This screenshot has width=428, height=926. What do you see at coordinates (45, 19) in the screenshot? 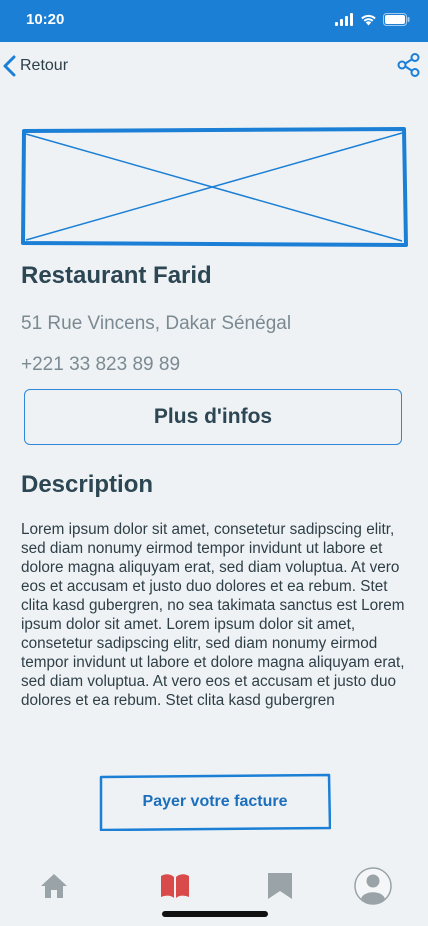
I see `status-time: 10:20` at bounding box center [45, 19].